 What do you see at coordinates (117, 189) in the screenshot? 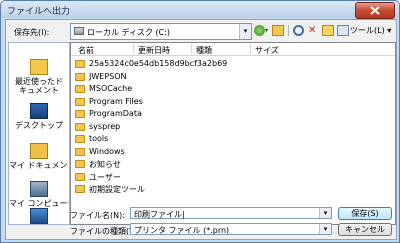
I see `list-item-name: 初期設定ツール` at bounding box center [117, 189].